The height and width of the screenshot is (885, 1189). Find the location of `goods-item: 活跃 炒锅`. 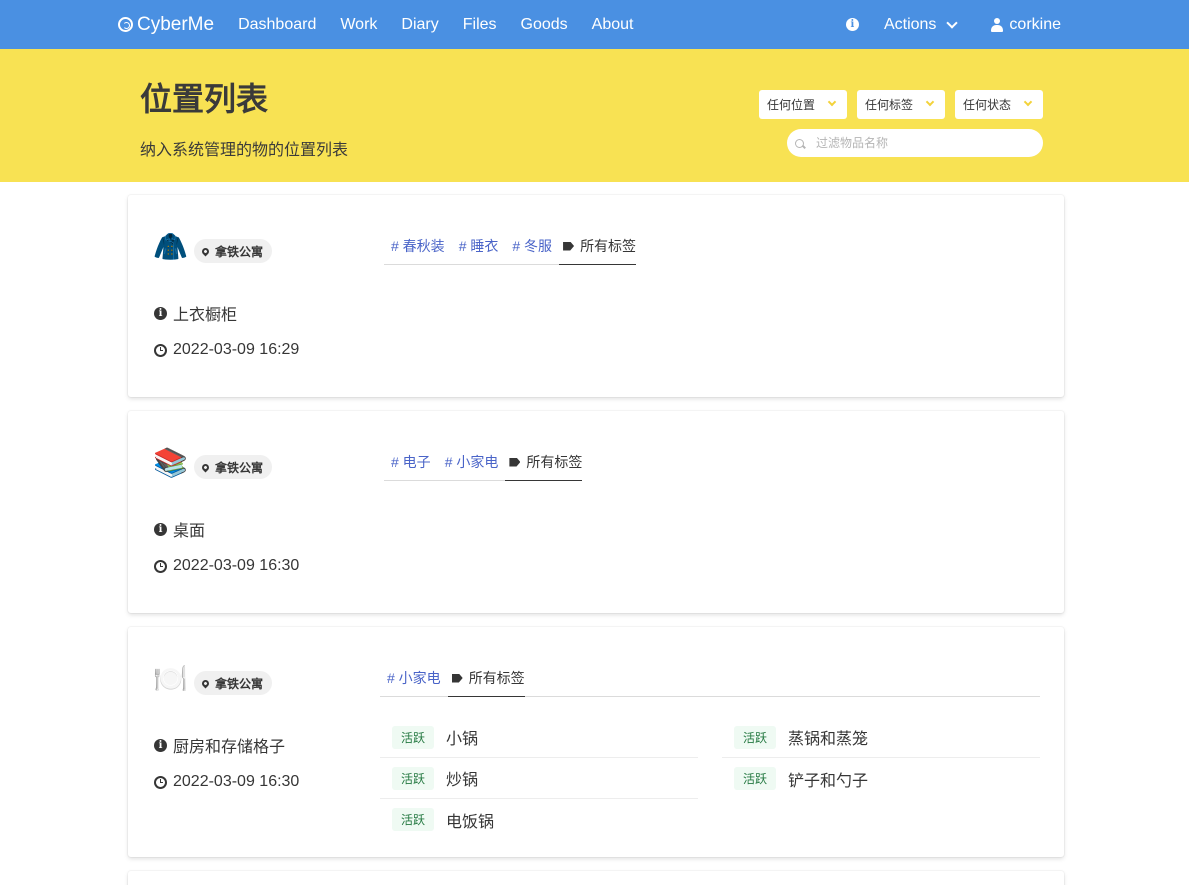

goods-item: 活跃 炒锅 is located at coordinates (539, 778).